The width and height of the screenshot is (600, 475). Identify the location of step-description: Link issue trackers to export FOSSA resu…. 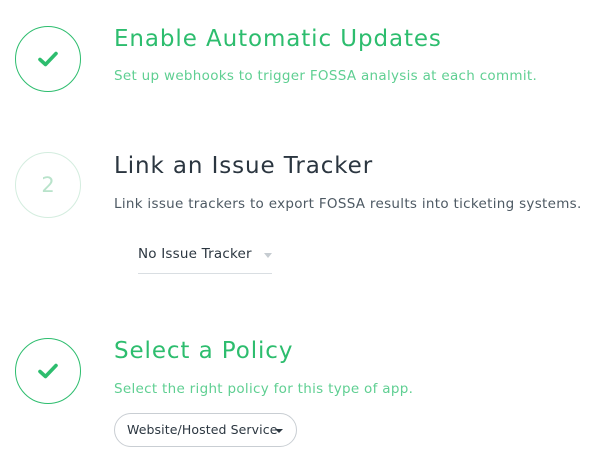
(348, 204).